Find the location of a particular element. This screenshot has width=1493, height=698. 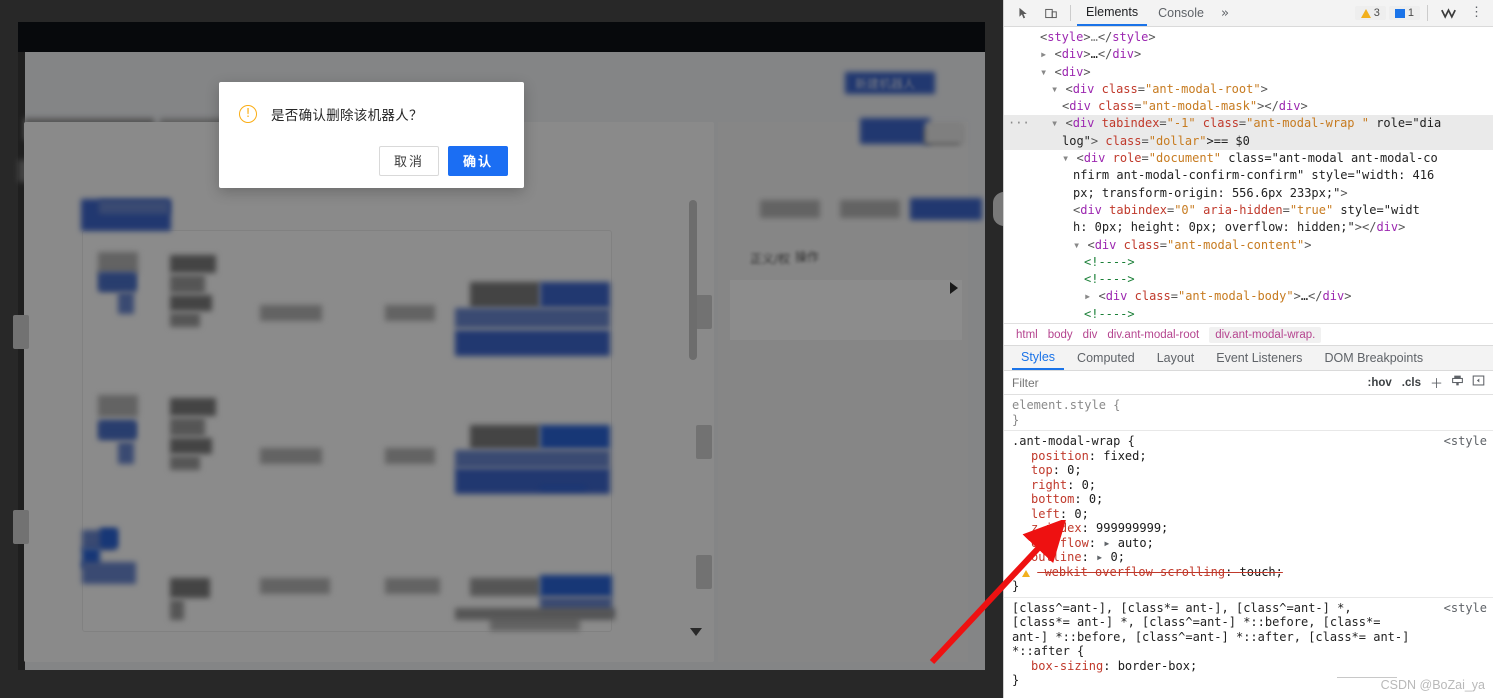

cancel-button: 取消 is located at coordinates (408, 161).